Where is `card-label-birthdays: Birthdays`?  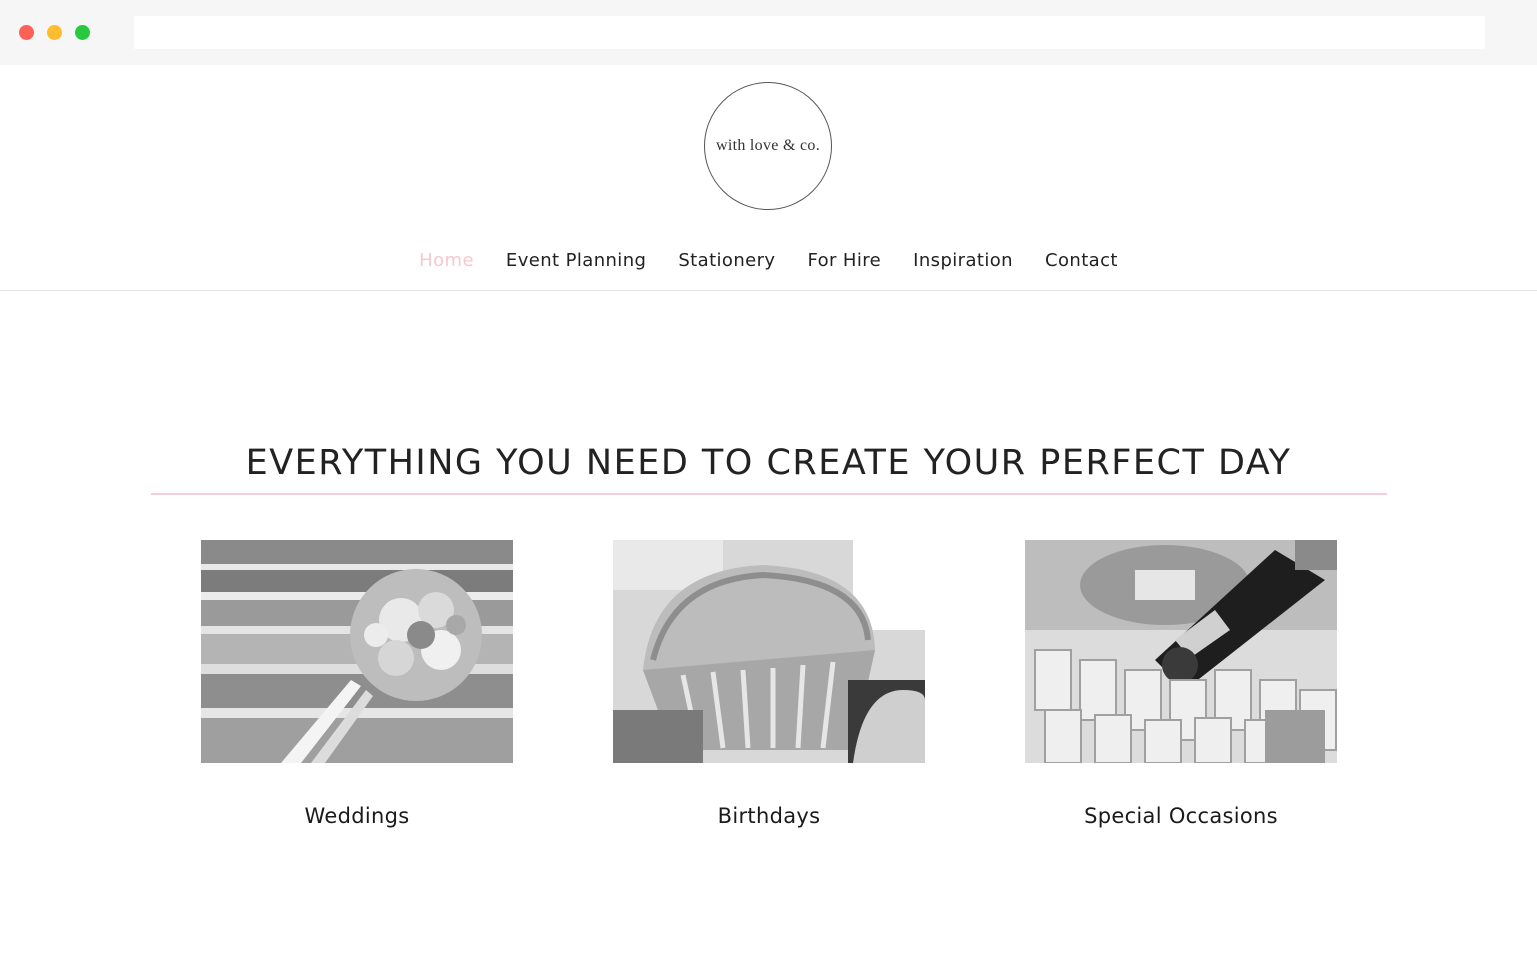
card-label-birthdays: Birthdays is located at coordinates (769, 816).